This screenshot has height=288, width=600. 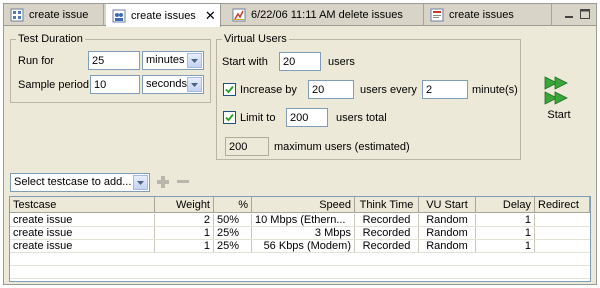 What do you see at coordinates (184, 220) in the screenshot?
I see `cell-weight: 2` at bounding box center [184, 220].